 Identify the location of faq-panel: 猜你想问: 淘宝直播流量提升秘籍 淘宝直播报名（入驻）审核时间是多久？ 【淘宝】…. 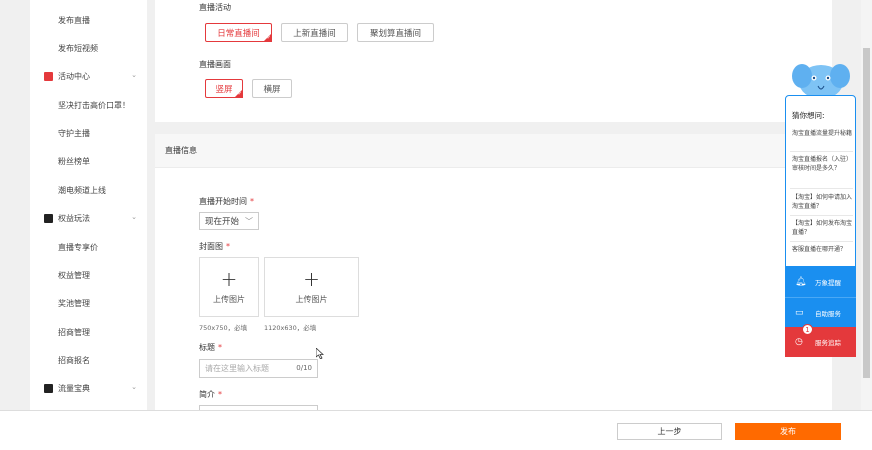
(820, 181).